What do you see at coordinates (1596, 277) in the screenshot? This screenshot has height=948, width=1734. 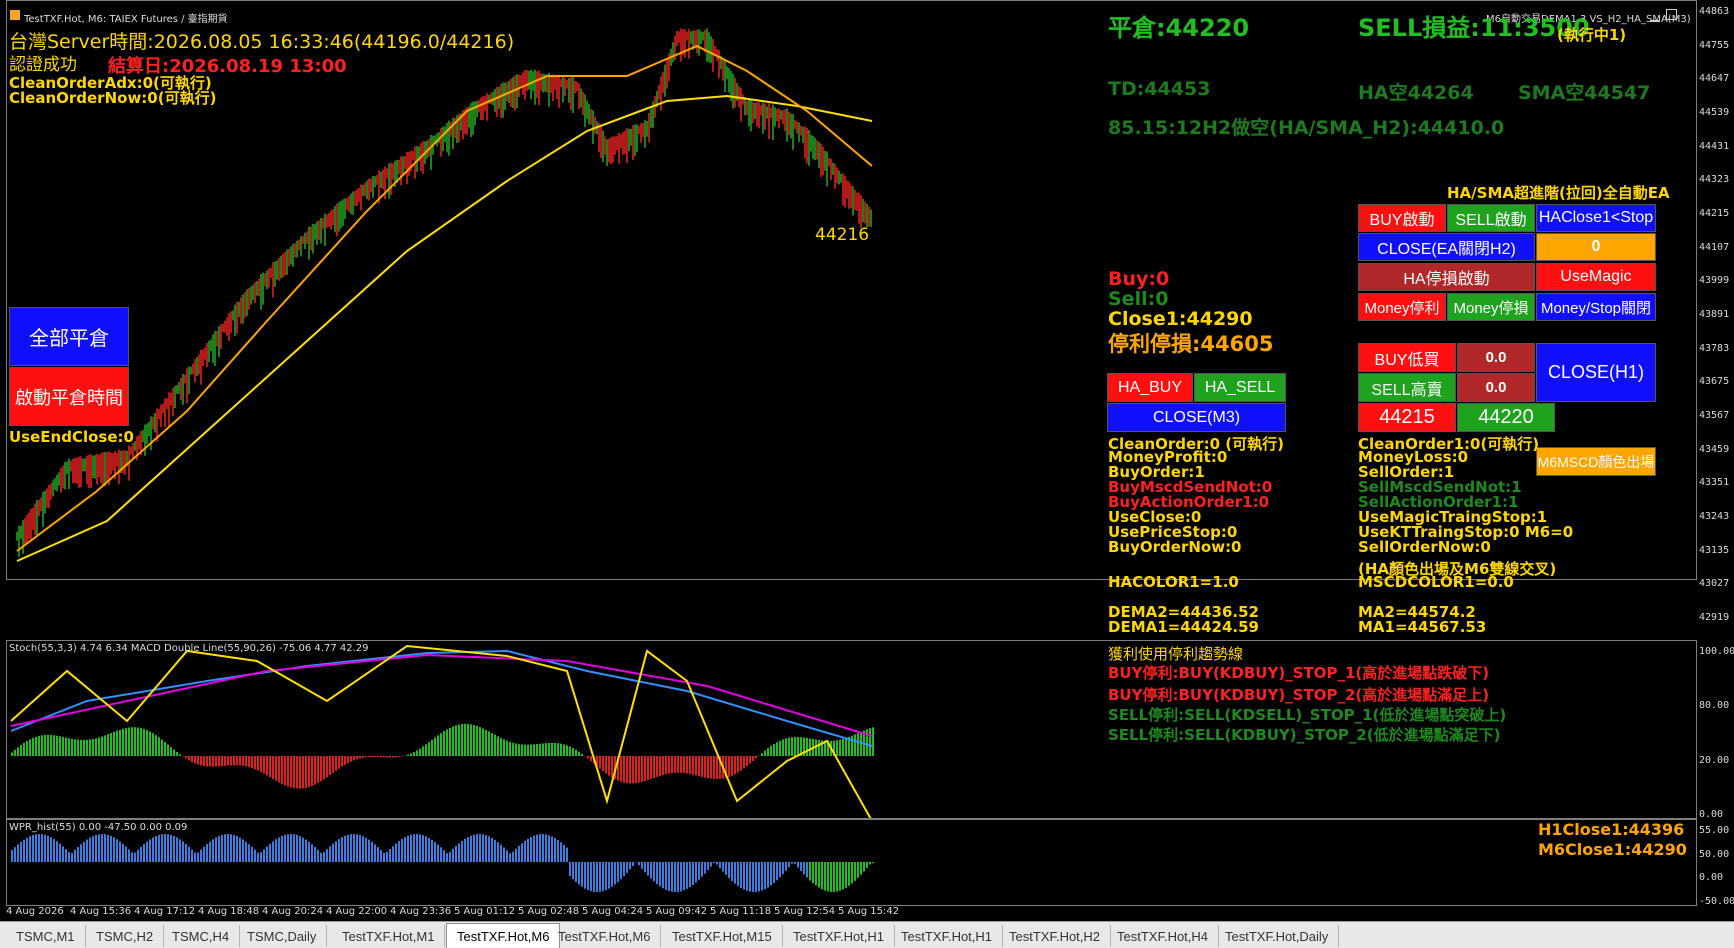 I see `use-magic-button: UseMagic` at bounding box center [1596, 277].